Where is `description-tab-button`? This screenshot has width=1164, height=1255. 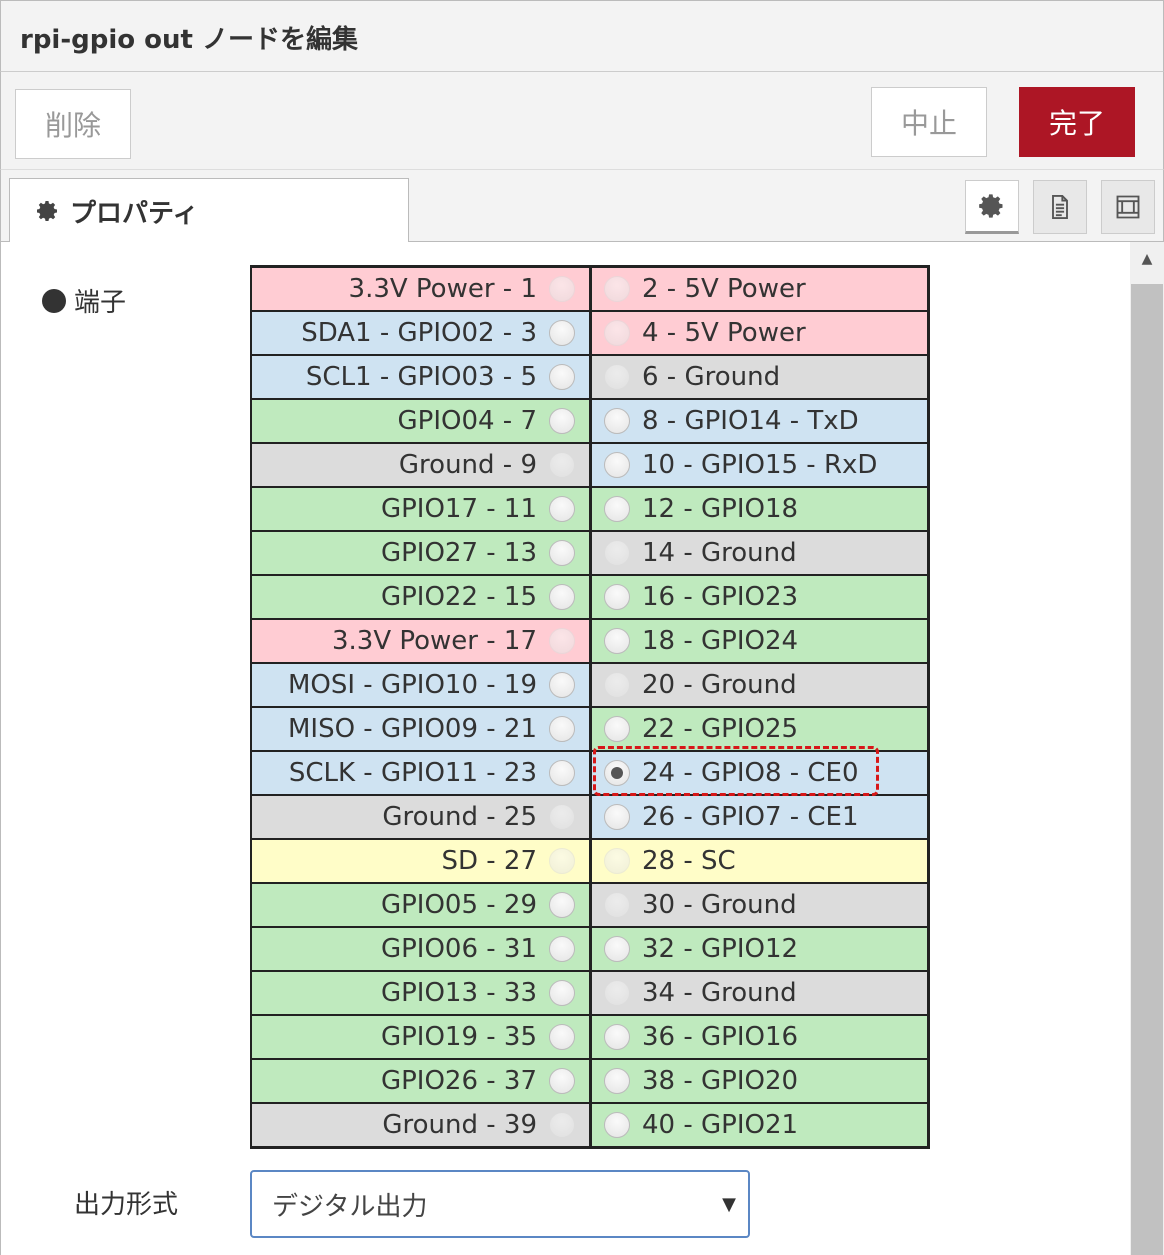 description-tab-button is located at coordinates (1060, 207).